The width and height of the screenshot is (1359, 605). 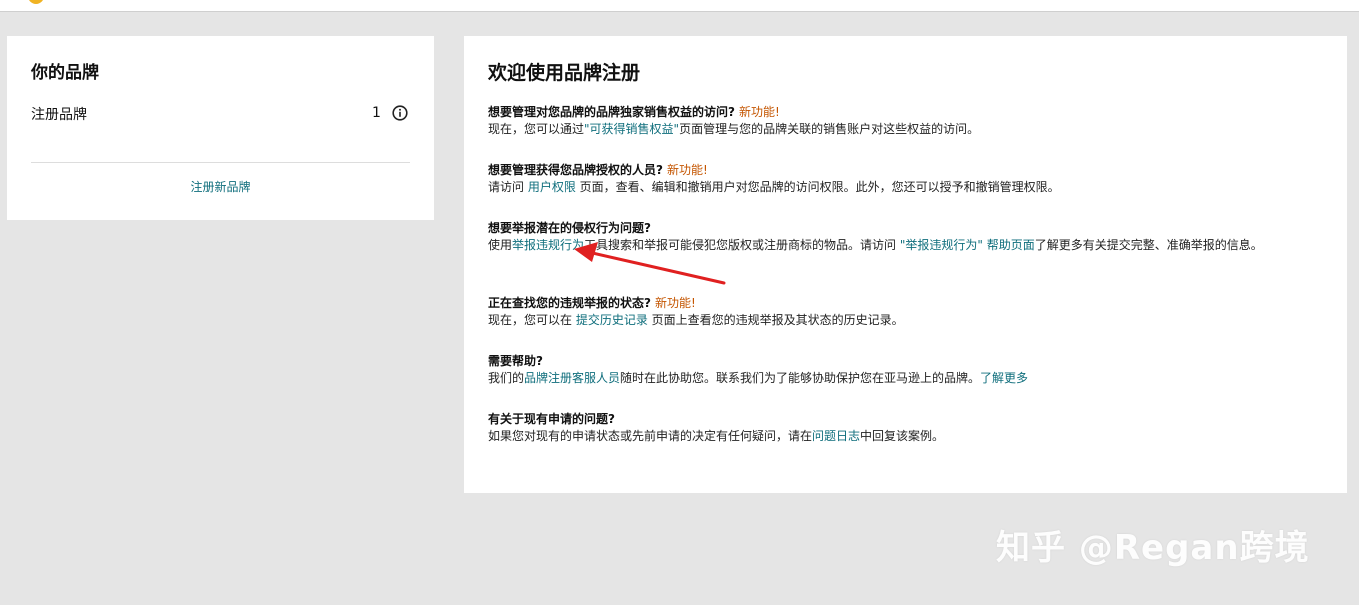 I want to click on section-question: 正在查找您的违规举报的状态?, so click(x=569, y=303).